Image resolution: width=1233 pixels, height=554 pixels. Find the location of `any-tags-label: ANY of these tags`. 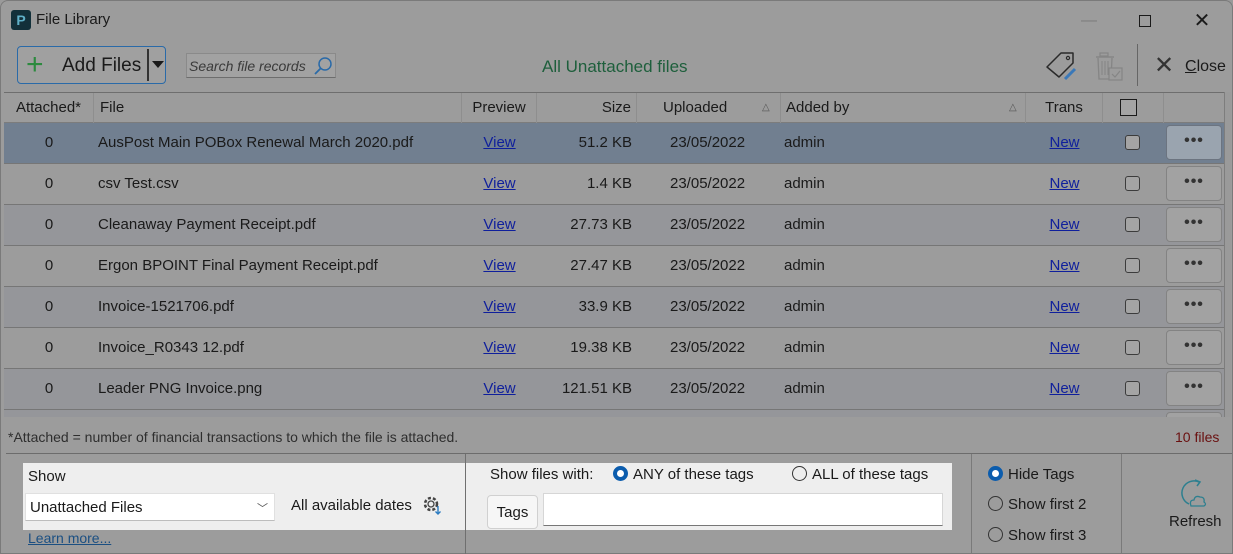

any-tags-label: ANY of these tags is located at coordinates (693, 474).